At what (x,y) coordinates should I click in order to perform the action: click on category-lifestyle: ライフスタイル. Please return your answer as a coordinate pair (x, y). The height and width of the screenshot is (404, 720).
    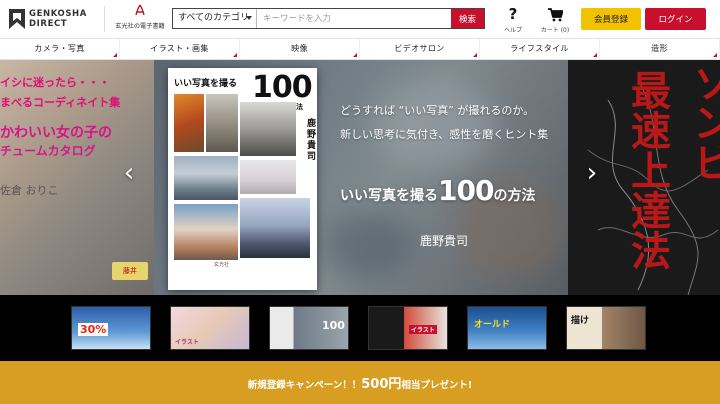
    Looking at the image, I should click on (540, 49).